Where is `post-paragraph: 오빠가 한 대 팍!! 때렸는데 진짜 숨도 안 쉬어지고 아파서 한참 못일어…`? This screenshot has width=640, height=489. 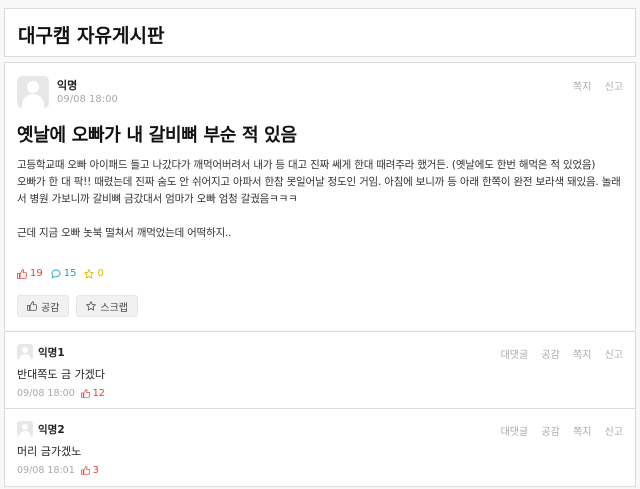 post-paragraph: 오빠가 한 대 팍!! 때렸는데 진짜 숨도 안 쉬어지고 아파서 한참 못일어… is located at coordinates (319, 190).